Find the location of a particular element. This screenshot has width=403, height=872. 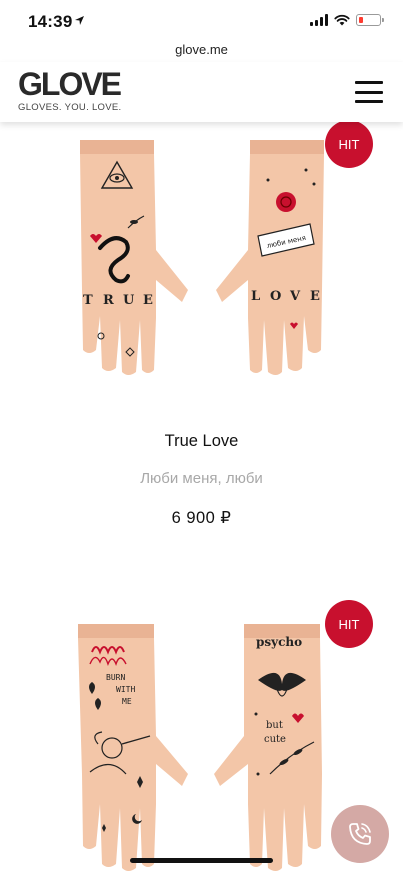

glove-text-me: ME is located at coordinates (127, 701).